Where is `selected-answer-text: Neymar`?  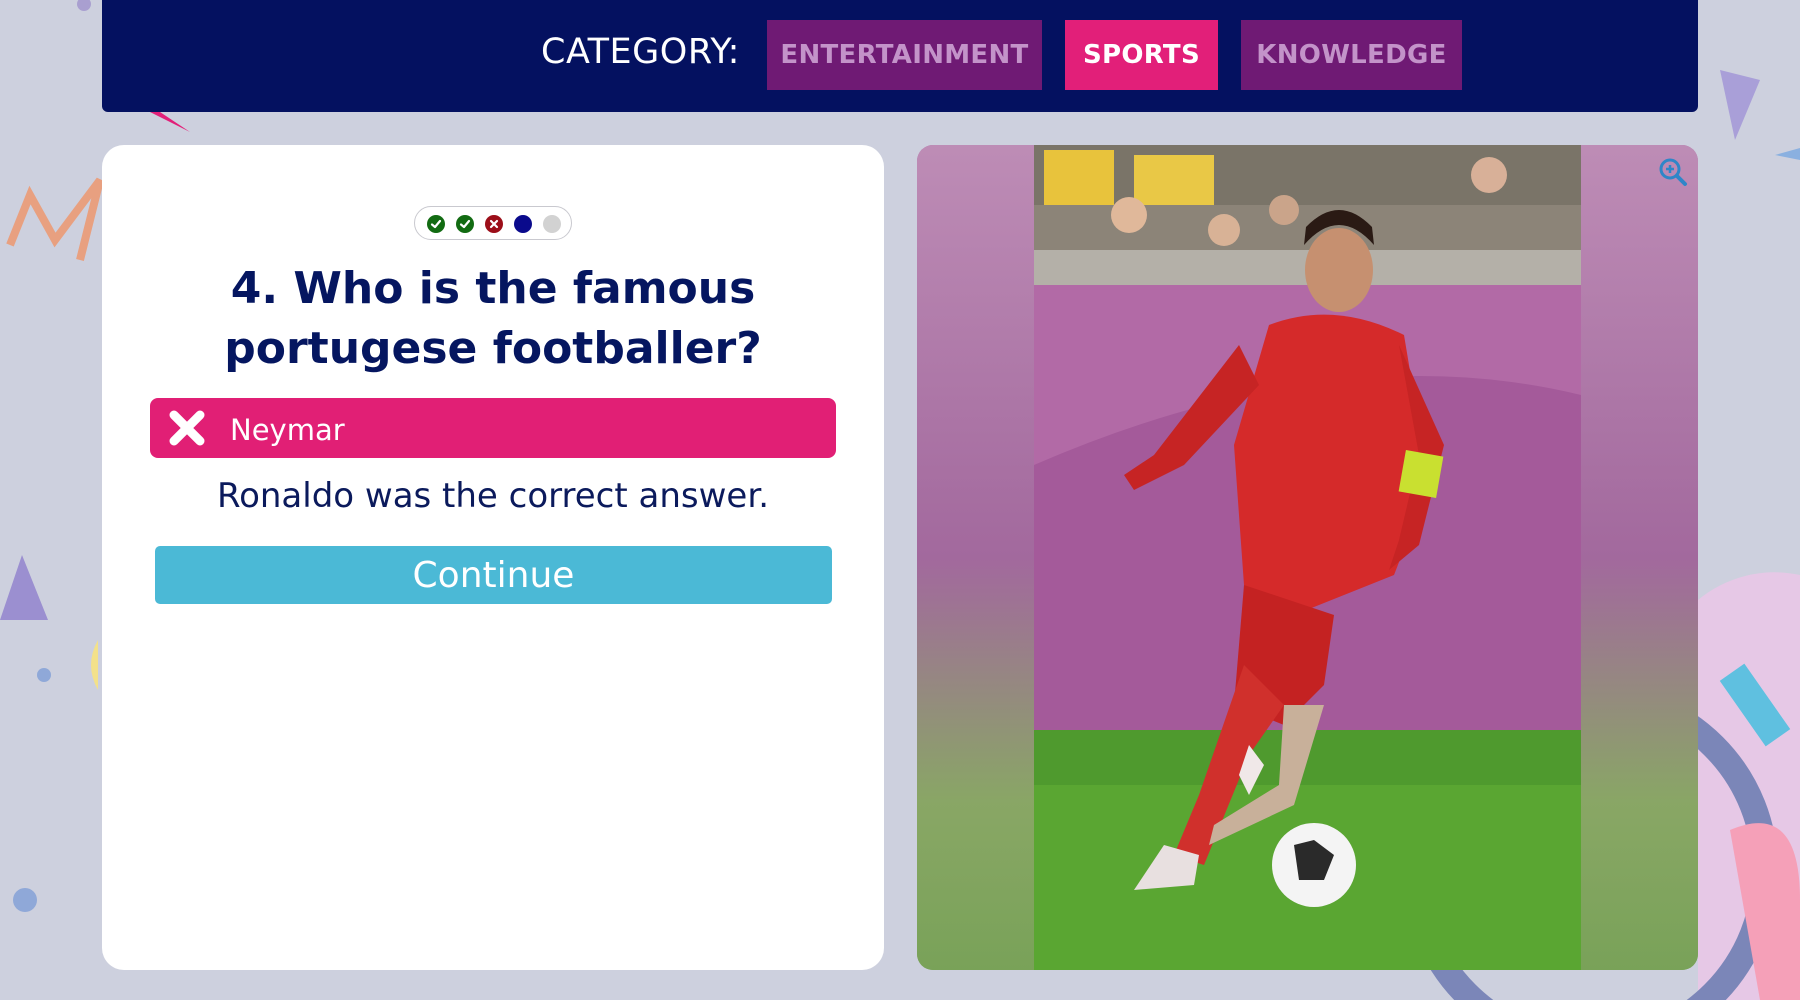
selected-answer-text: Neymar is located at coordinates (287, 430).